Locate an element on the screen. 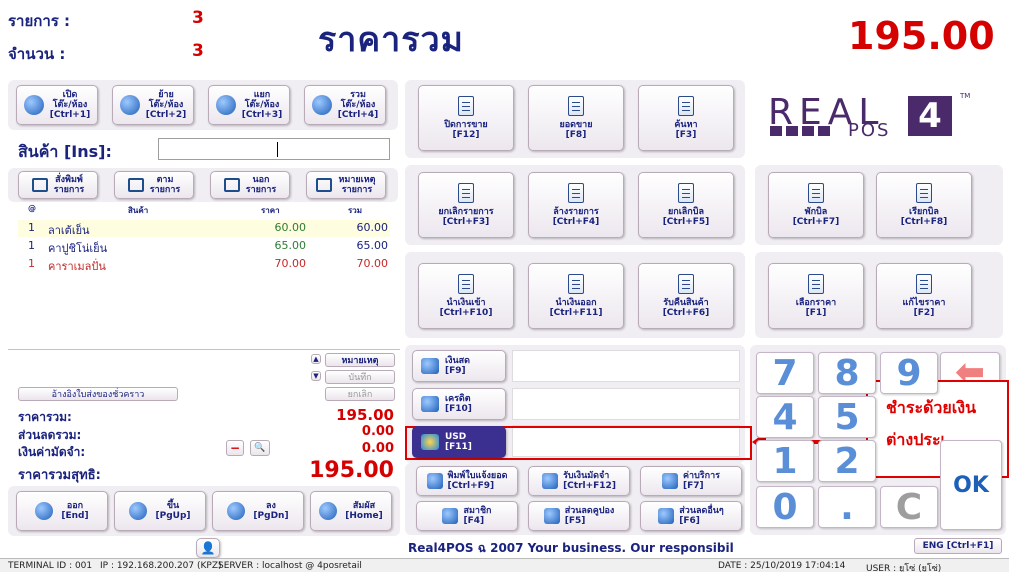 This screenshot has width=1009, height=572. row-qty: 1 is located at coordinates (31, 263).